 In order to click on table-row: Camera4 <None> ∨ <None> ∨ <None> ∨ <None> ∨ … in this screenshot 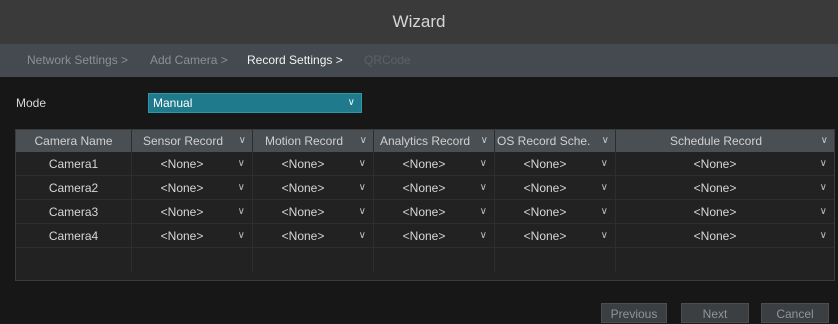, I will do `click(425, 236)`.